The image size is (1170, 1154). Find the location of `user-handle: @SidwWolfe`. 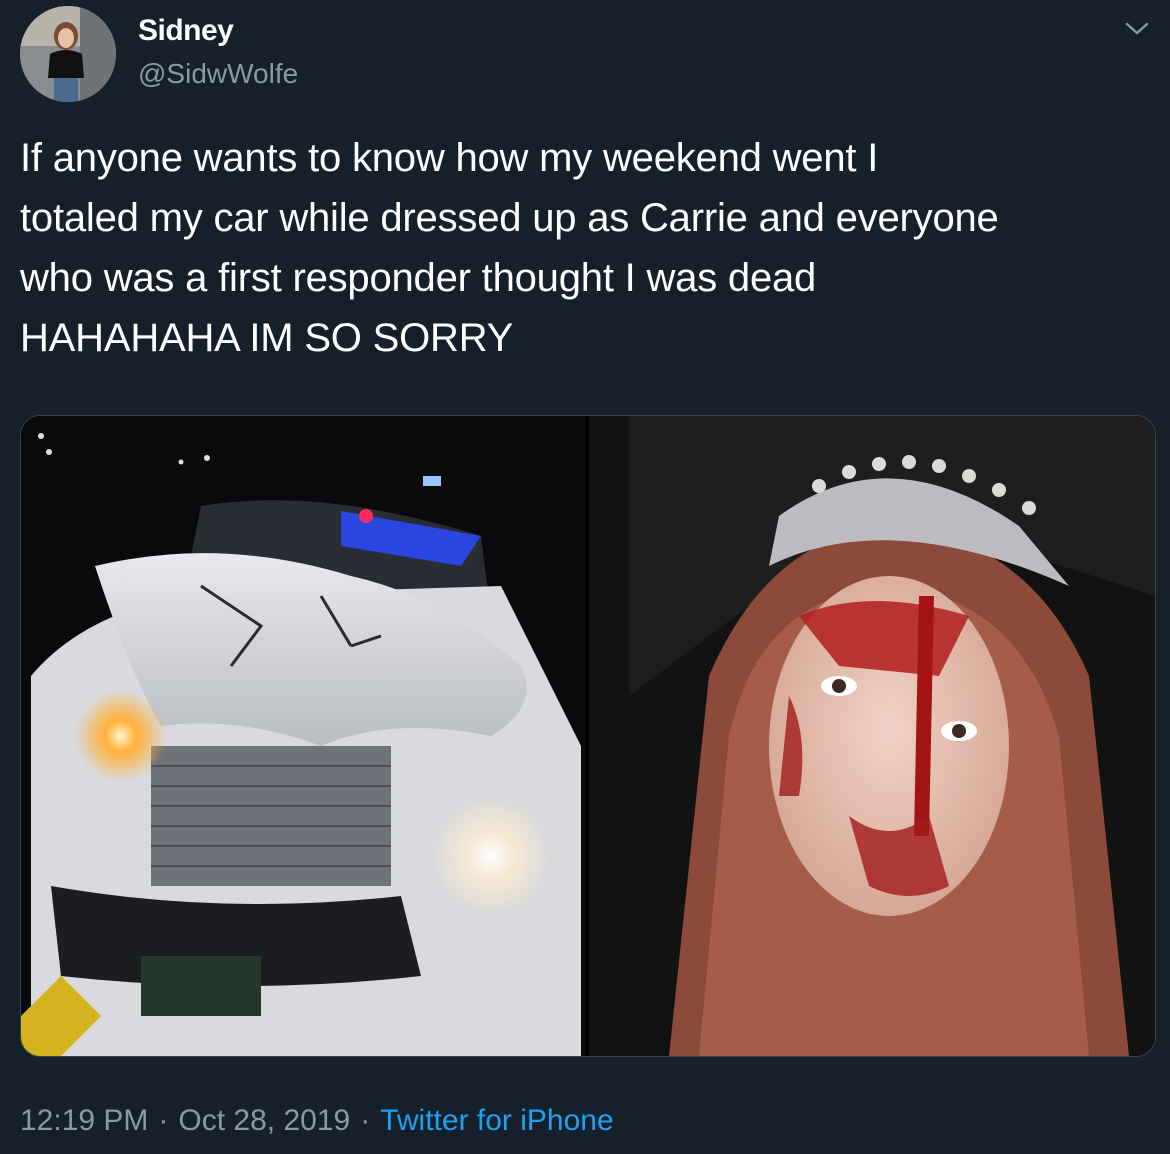

user-handle: @SidwWolfe is located at coordinates (218, 74).